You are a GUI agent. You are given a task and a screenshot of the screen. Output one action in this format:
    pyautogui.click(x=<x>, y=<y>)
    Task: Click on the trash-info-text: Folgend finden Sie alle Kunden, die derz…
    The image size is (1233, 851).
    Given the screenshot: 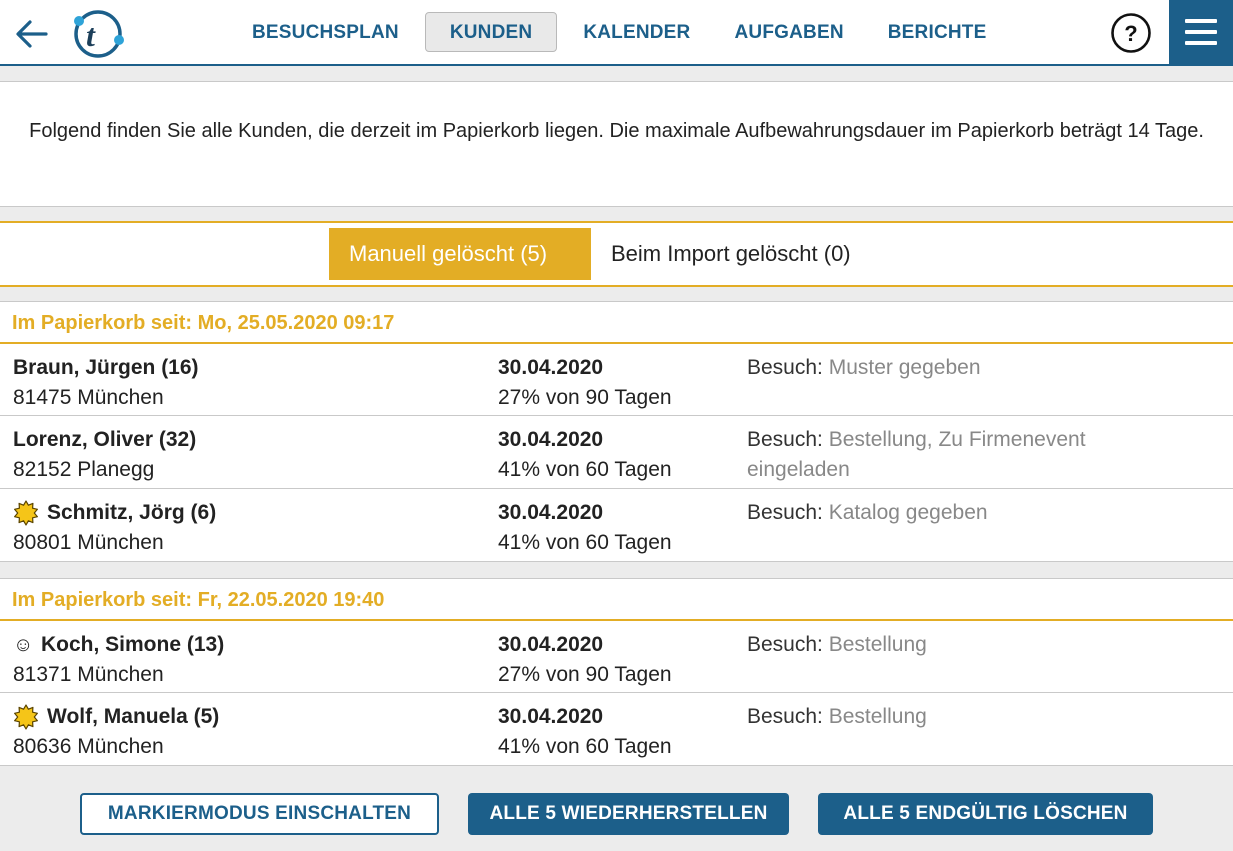 What is the action you would take?
    pyautogui.click(x=616, y=144)
    